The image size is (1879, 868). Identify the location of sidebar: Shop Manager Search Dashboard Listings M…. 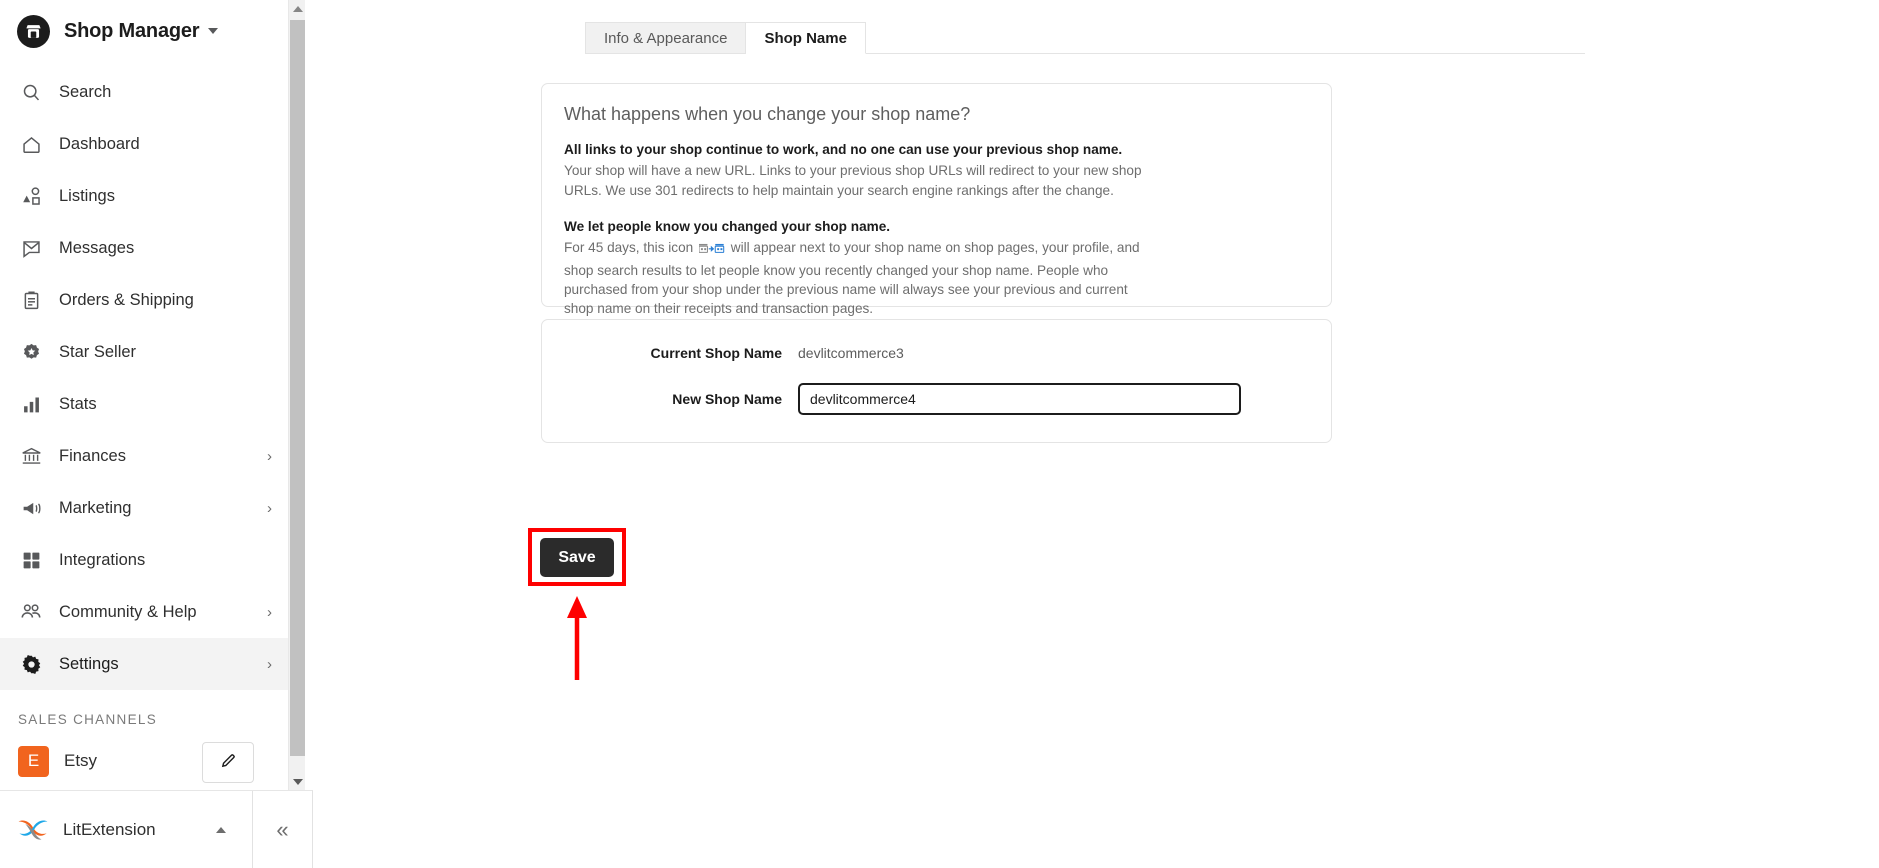
(144, 395).